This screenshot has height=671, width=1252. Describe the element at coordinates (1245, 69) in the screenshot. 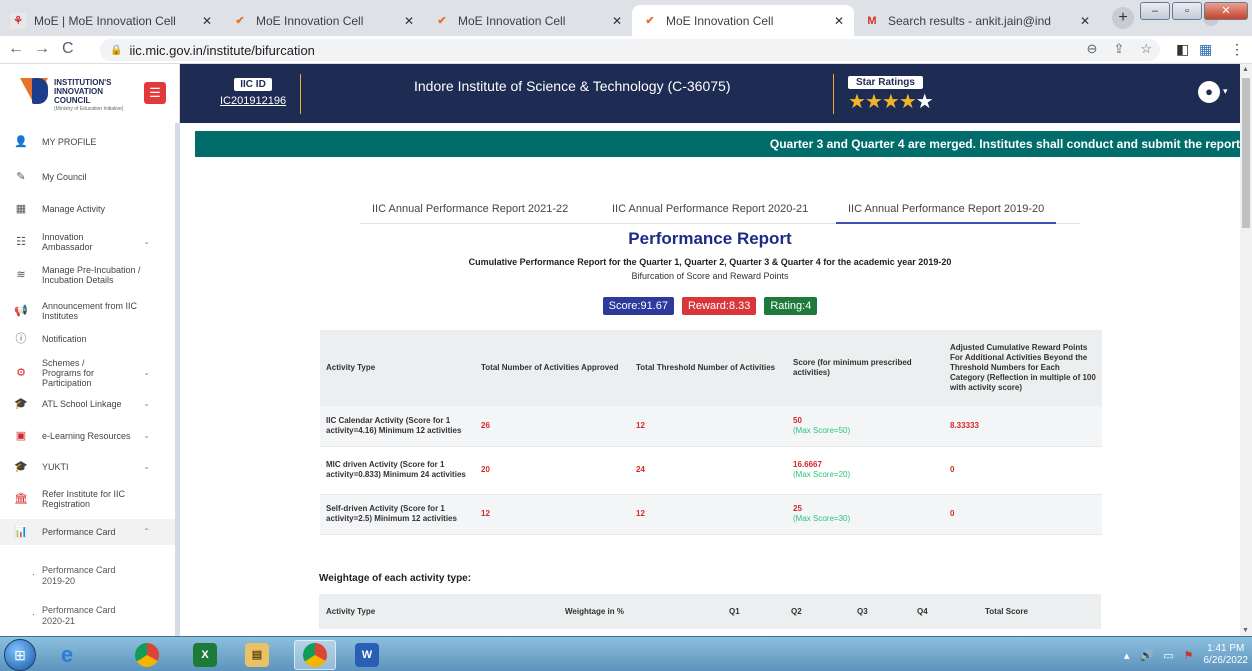

I see `scroll-up-arrow-icon: ▲` at that location.